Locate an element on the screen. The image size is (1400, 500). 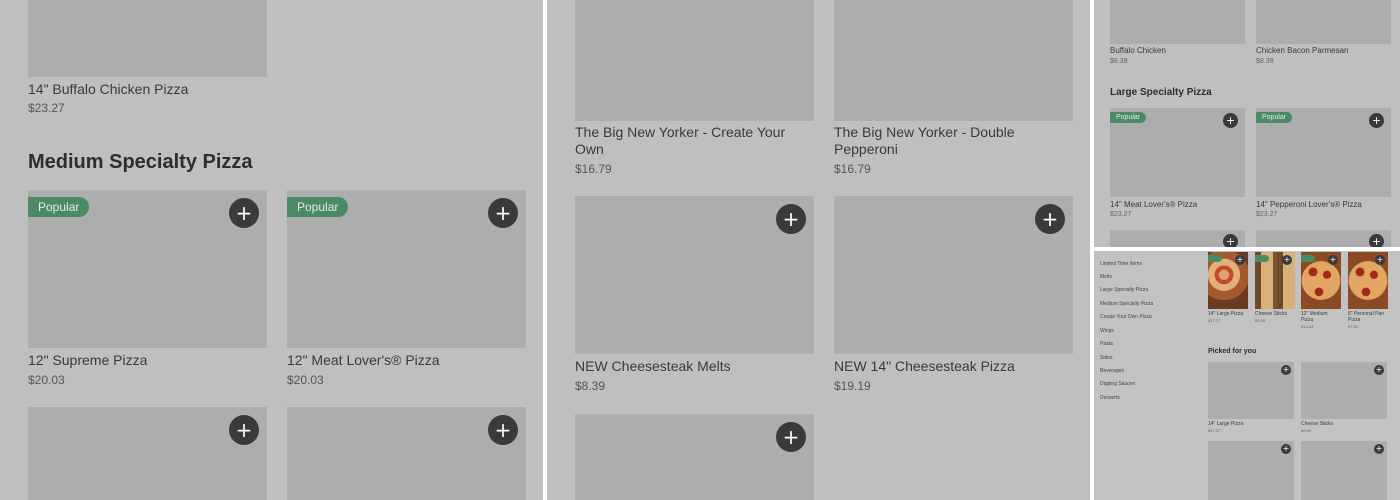
menu-item-name: 14" Buffalo Chicken Pizza is located at coordinates (108, 89).